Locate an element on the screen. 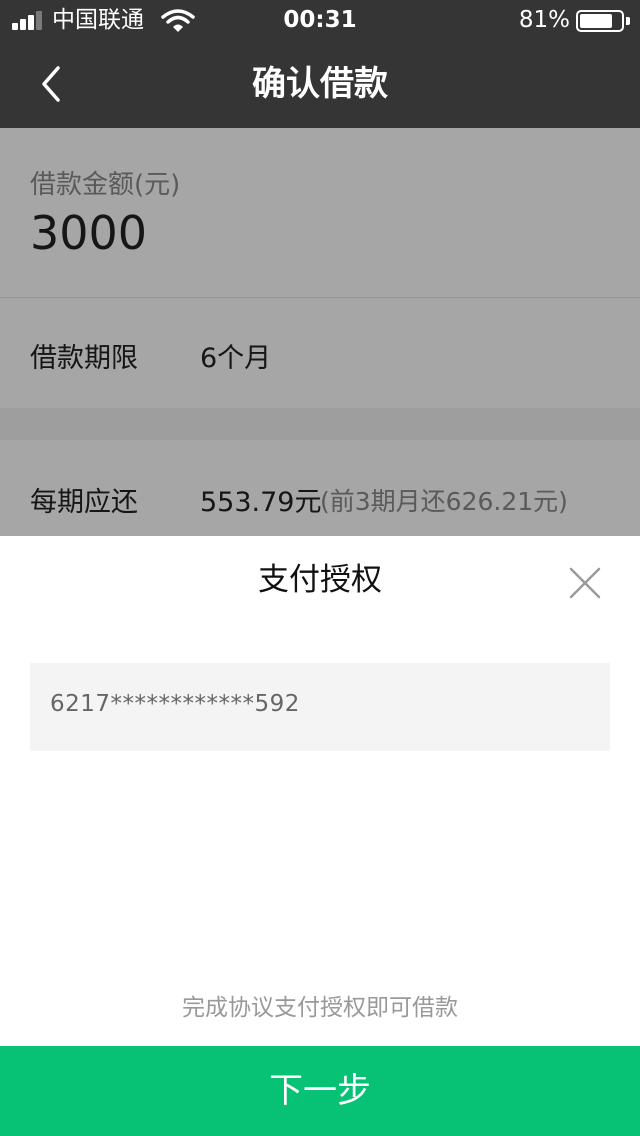 This screenshot has width=640, height=1136. bank-card-field: 6217************592 is located at coordinates (320, 707).